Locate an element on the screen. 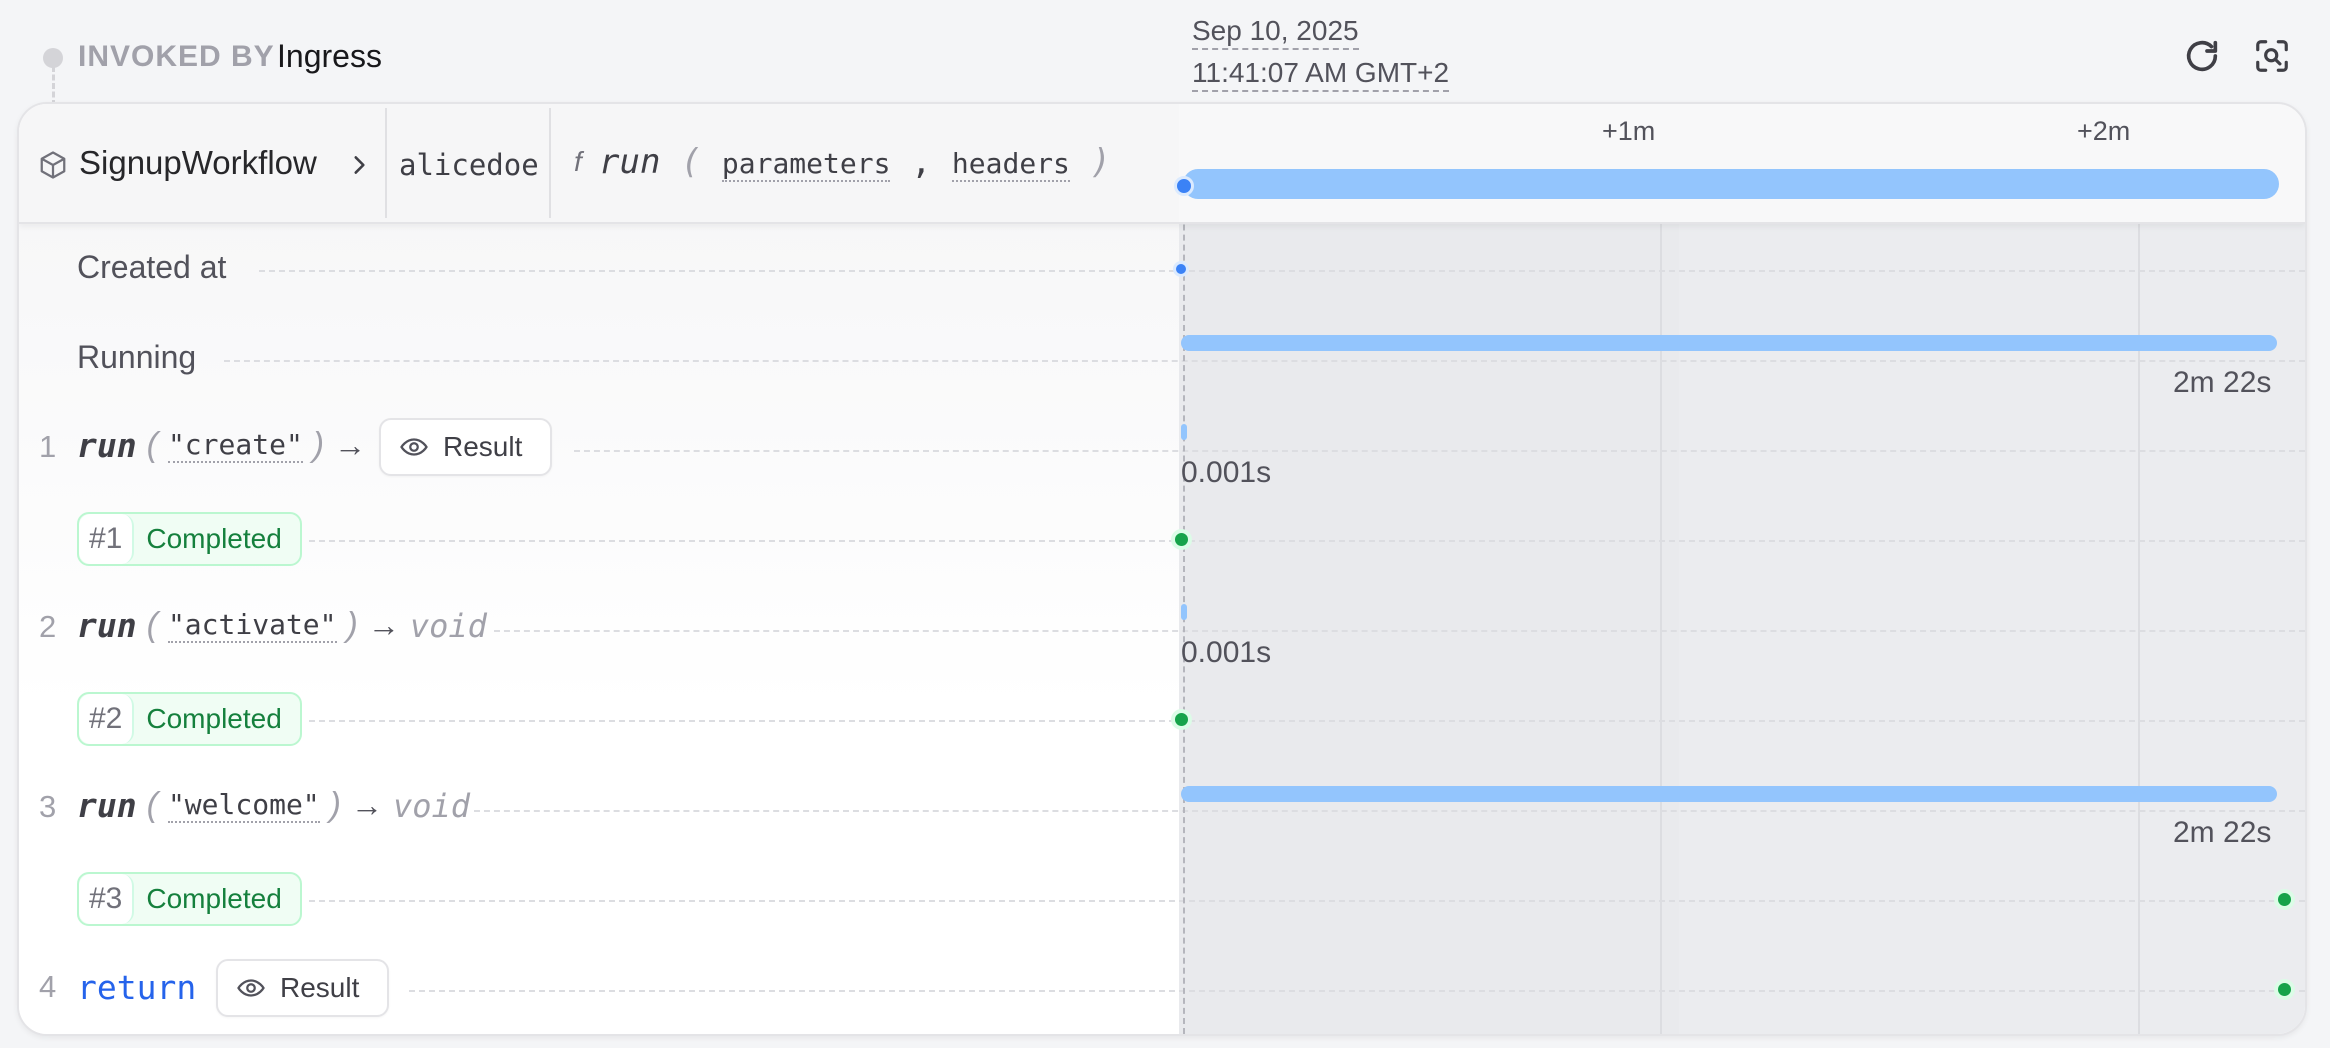 The height and width of the screenshot is (1048, 2330). handler-name: run ( parameters , headers ) is located at coordinates (855, 162).